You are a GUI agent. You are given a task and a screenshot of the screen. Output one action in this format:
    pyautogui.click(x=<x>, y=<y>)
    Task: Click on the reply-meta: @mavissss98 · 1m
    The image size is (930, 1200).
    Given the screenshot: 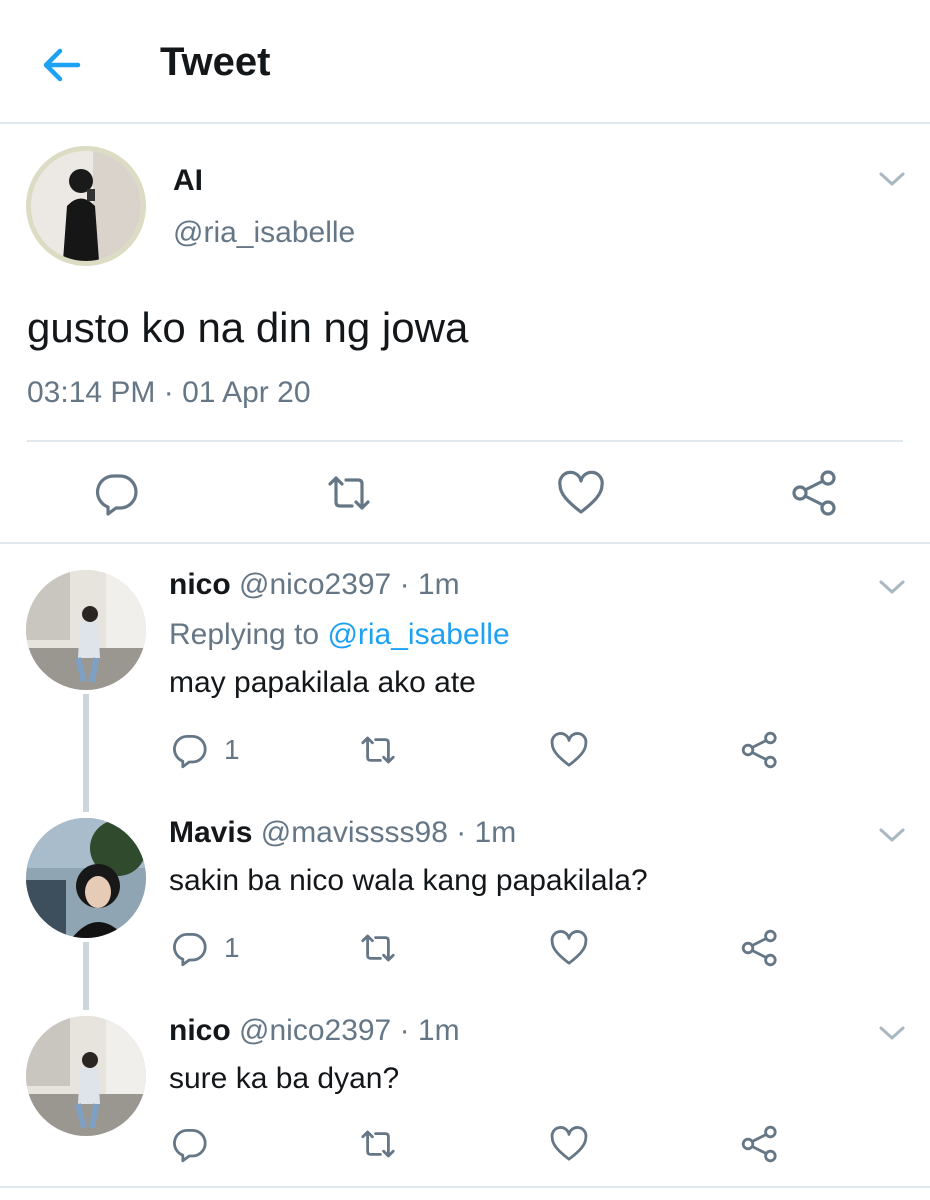 What is the action you would take?
    pyautogui.click(x=388, y=832)
    